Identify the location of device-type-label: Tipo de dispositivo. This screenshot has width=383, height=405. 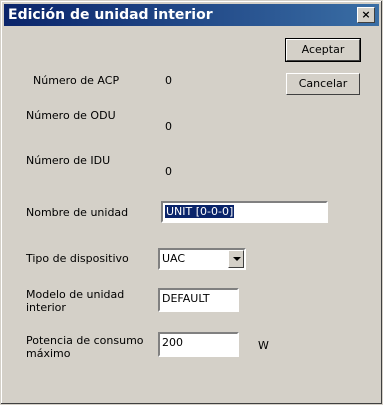
(77, 258).